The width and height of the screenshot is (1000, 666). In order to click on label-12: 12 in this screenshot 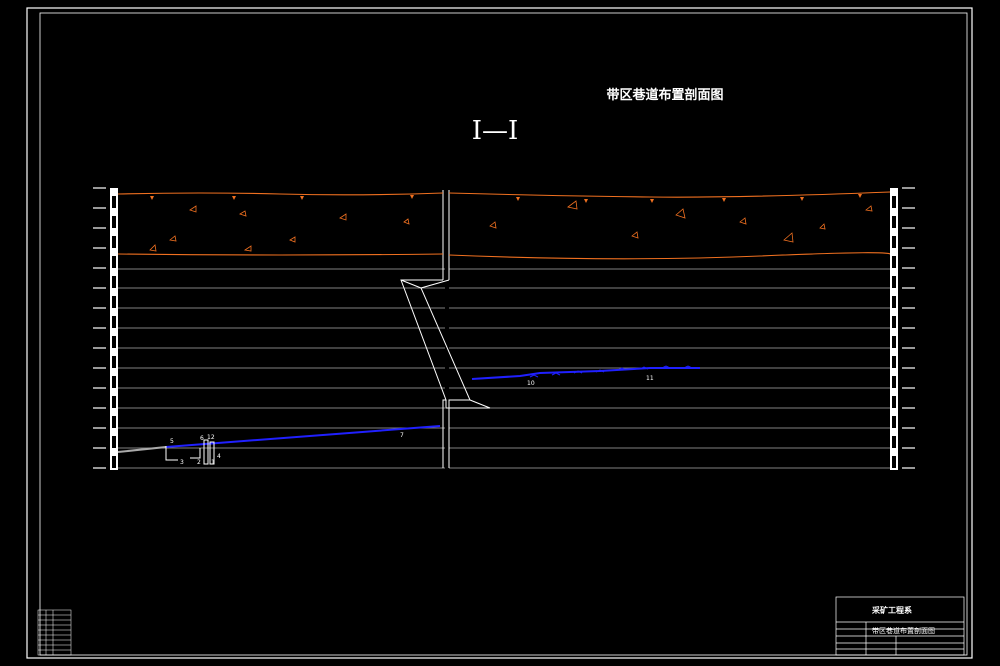, I will do `click(211, 437)`.